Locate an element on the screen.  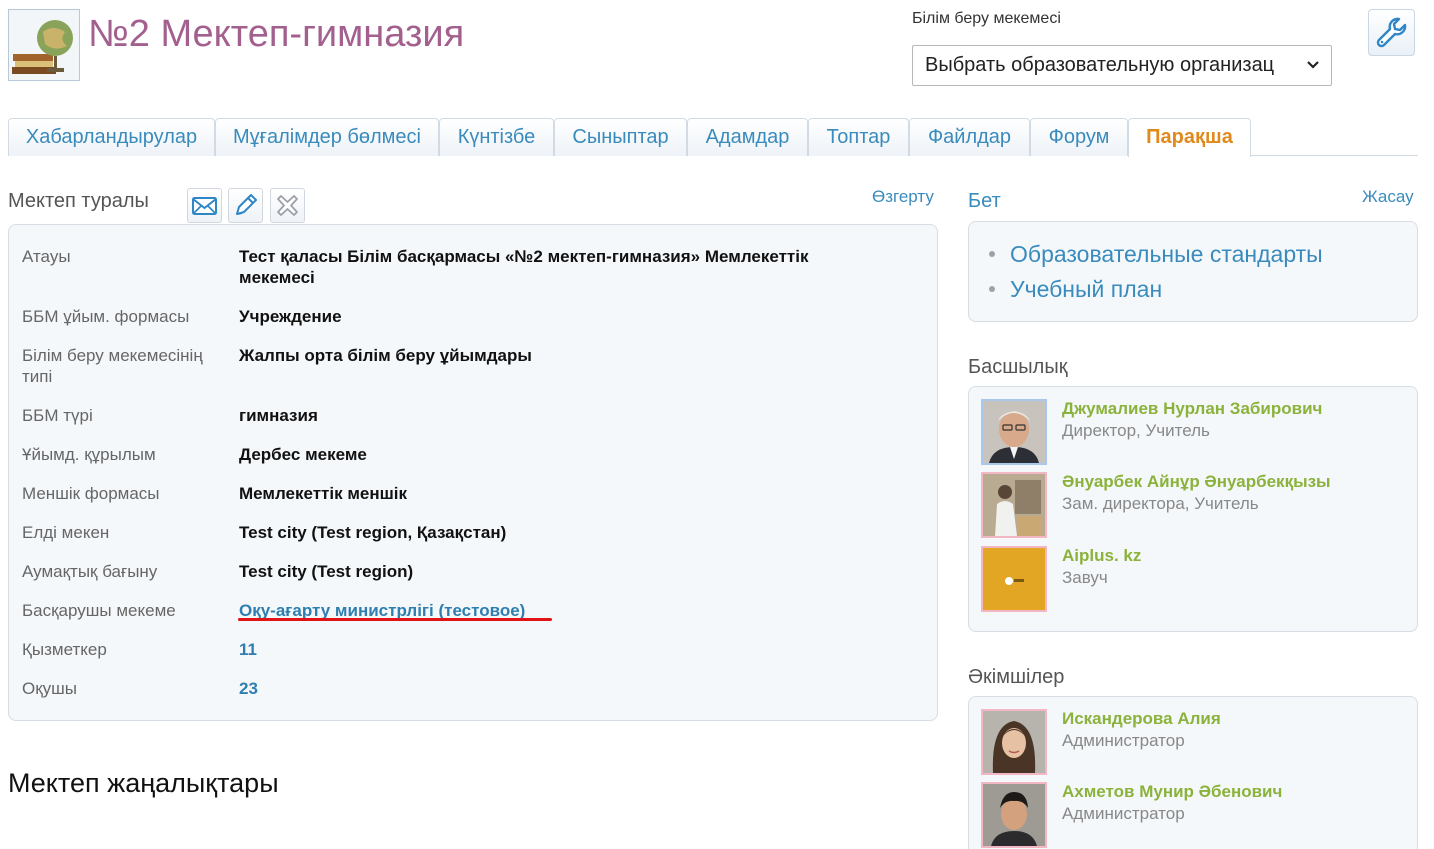
staff-count-link: 11 is located at coordinates (559, 649).